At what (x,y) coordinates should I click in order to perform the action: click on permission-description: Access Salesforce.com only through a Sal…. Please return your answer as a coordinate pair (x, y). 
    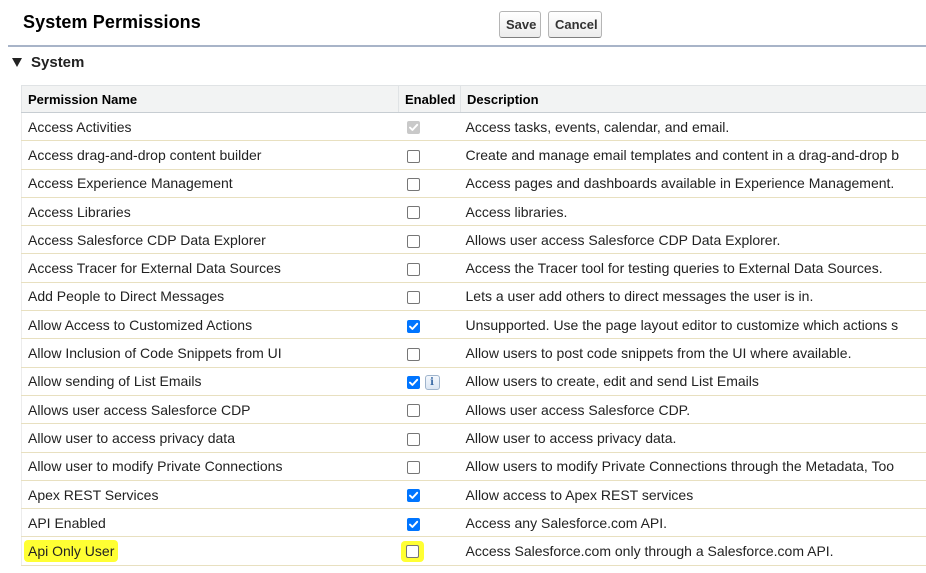
    Looking at the image, I should click on (649, 551).